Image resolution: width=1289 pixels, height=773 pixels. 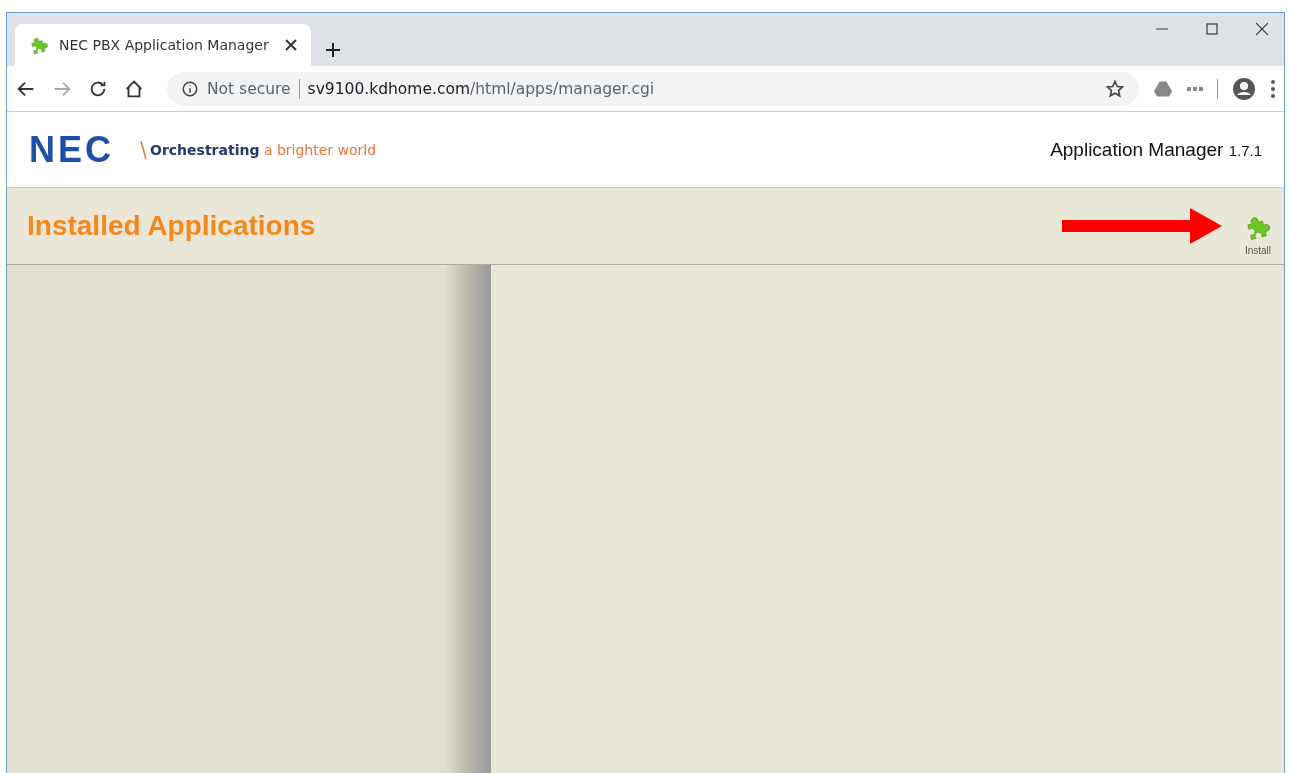 I want to click on logo: NEC, so click(x=71, y=149).